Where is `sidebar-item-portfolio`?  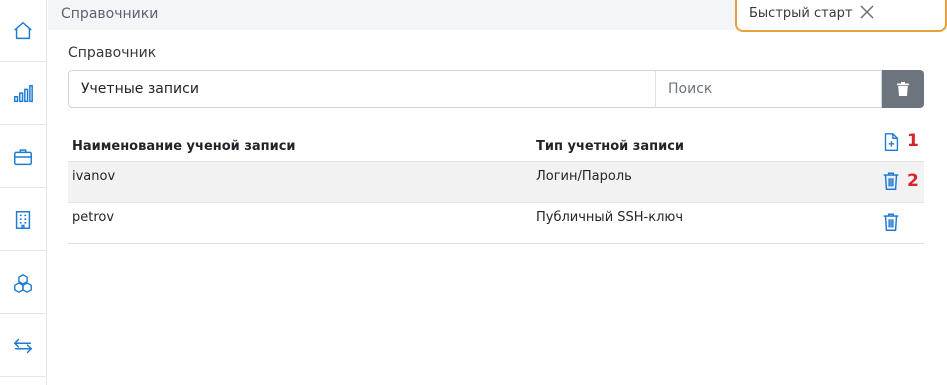
sidebar-item-portfolio is located at coordinates (23, 157).